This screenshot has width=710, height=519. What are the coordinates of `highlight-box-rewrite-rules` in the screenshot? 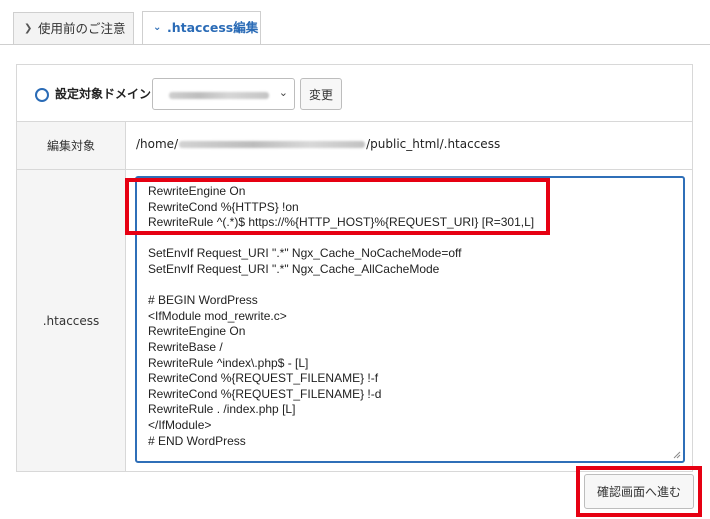 It's located at (337, 206).